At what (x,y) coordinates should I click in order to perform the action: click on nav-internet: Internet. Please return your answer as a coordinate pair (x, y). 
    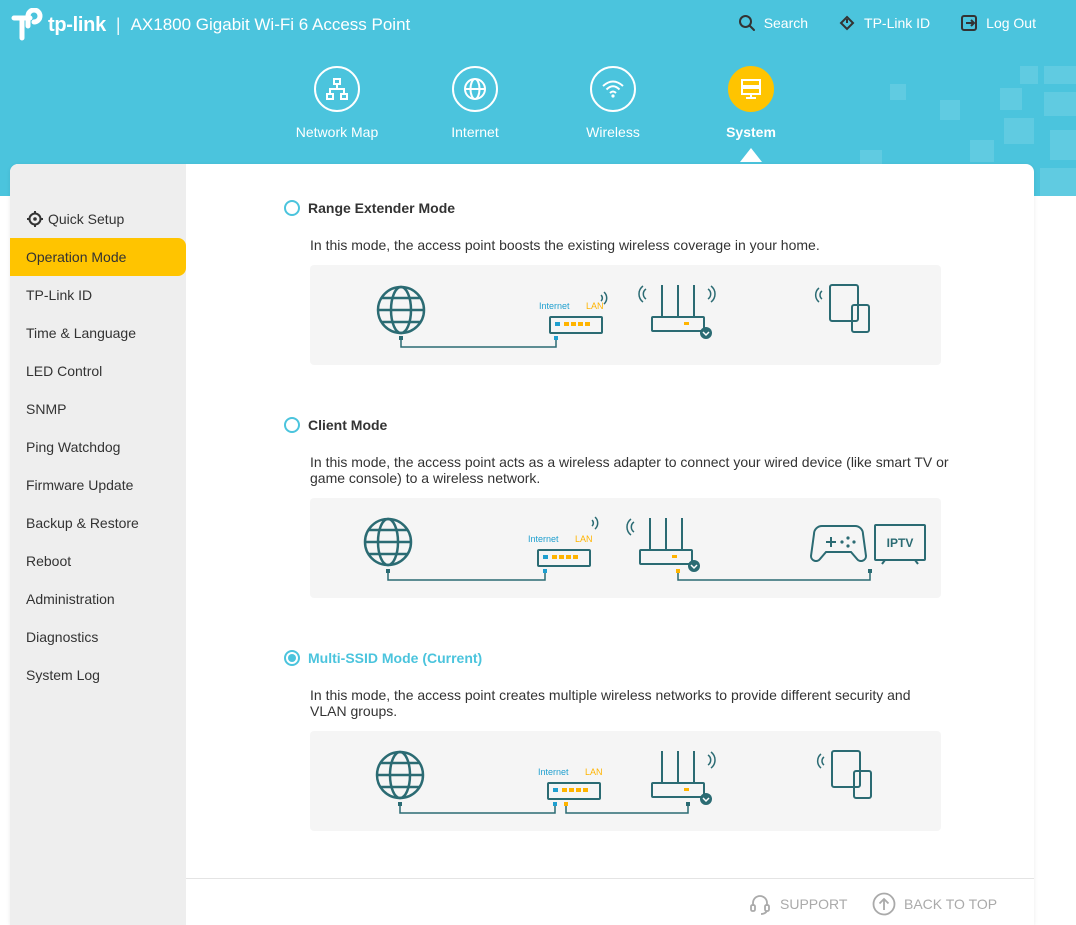
    Looking at the image, I should click on (475, 103).